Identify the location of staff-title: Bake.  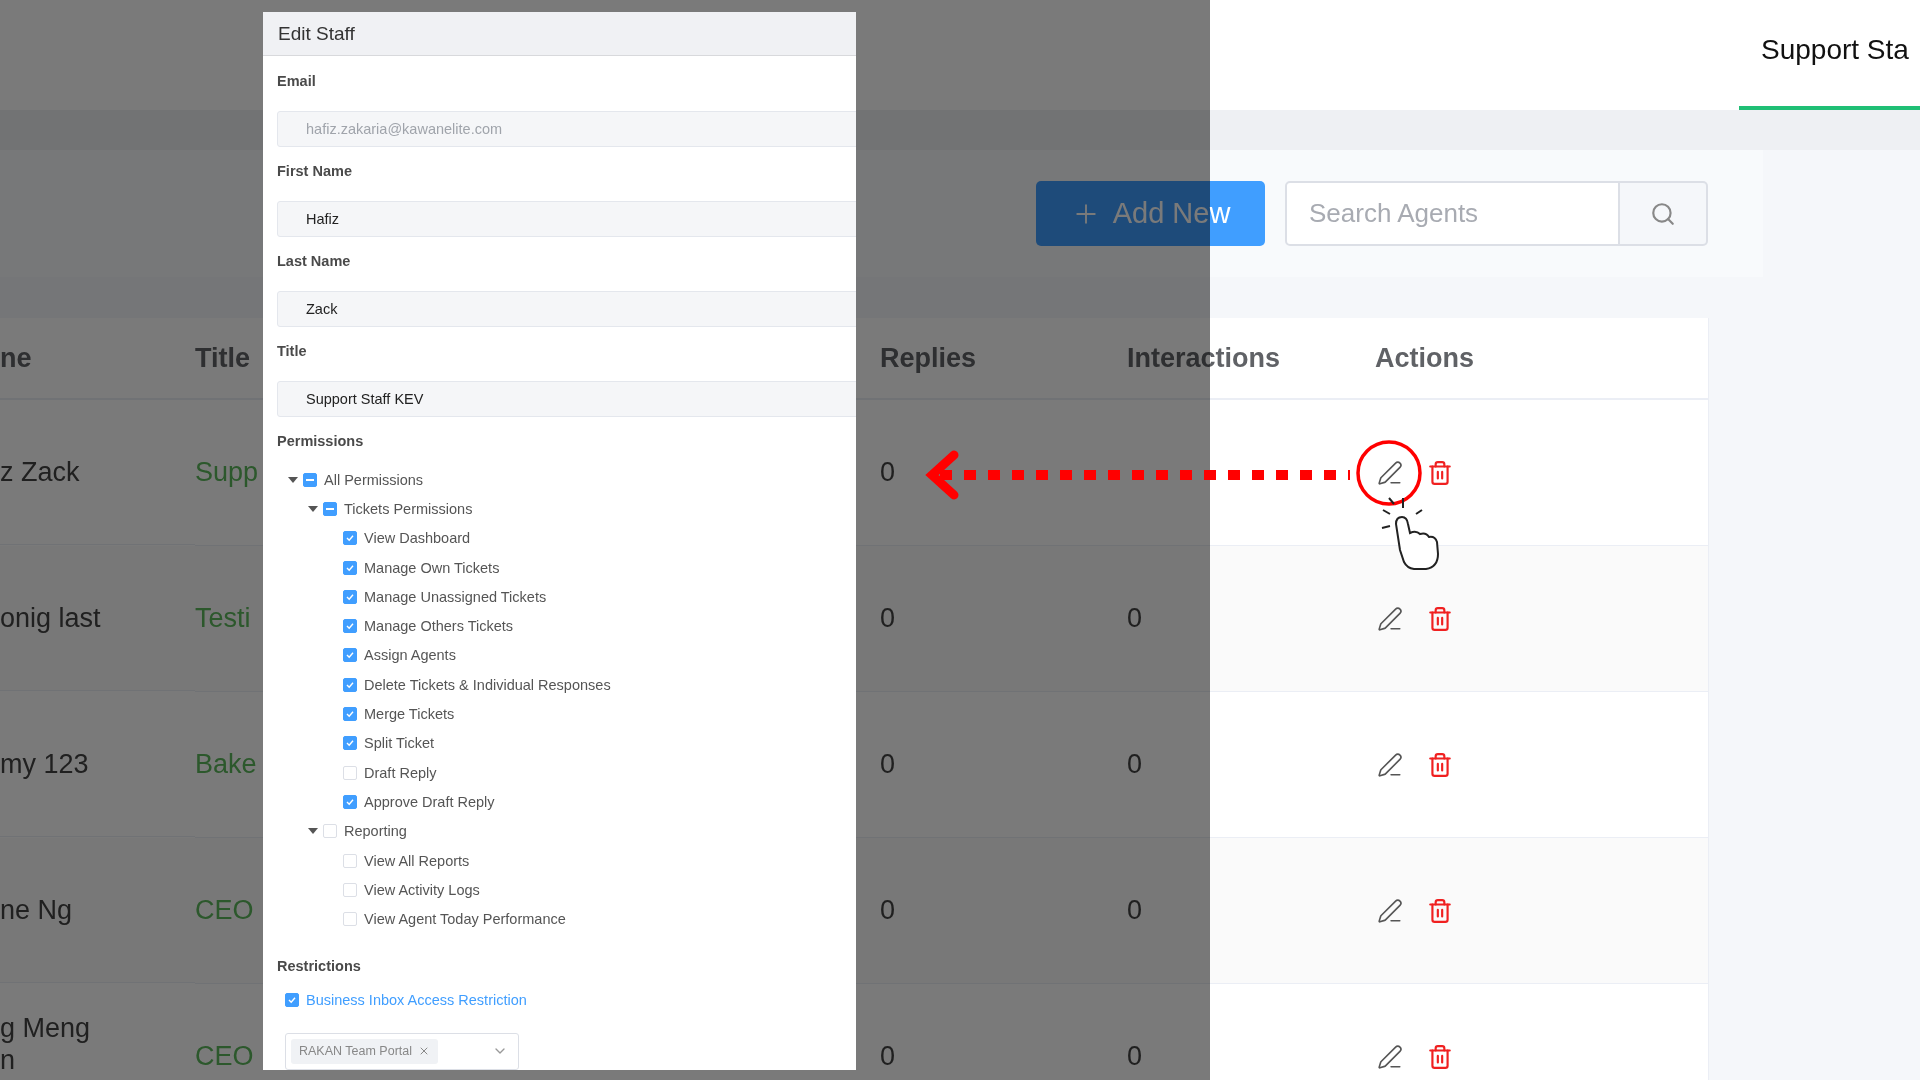
(226, 764).